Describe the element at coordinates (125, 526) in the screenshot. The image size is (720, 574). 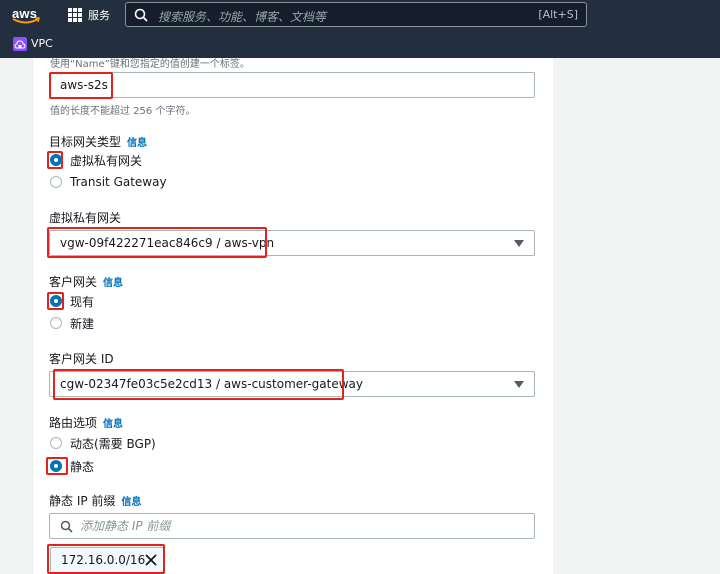
I see `static-ip-prefix-placeholder: 添加静态 IP 前缀` at that location.